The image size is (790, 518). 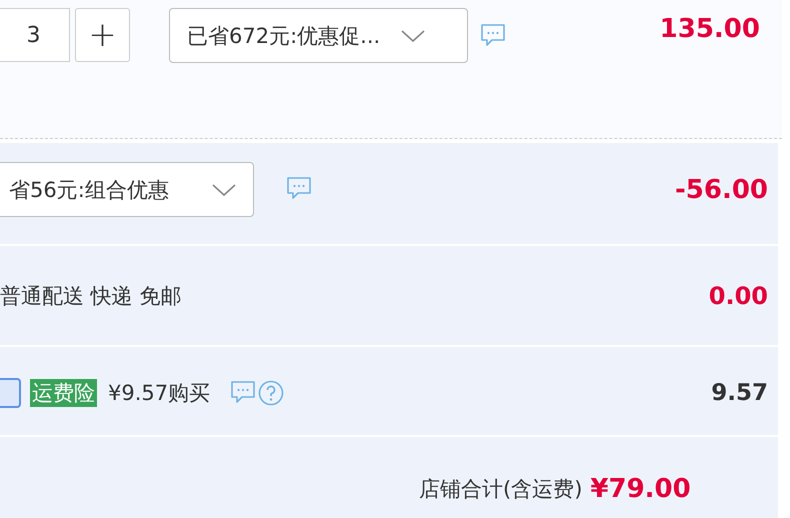 I want to click on help-icon, so click(x=271, y=393).